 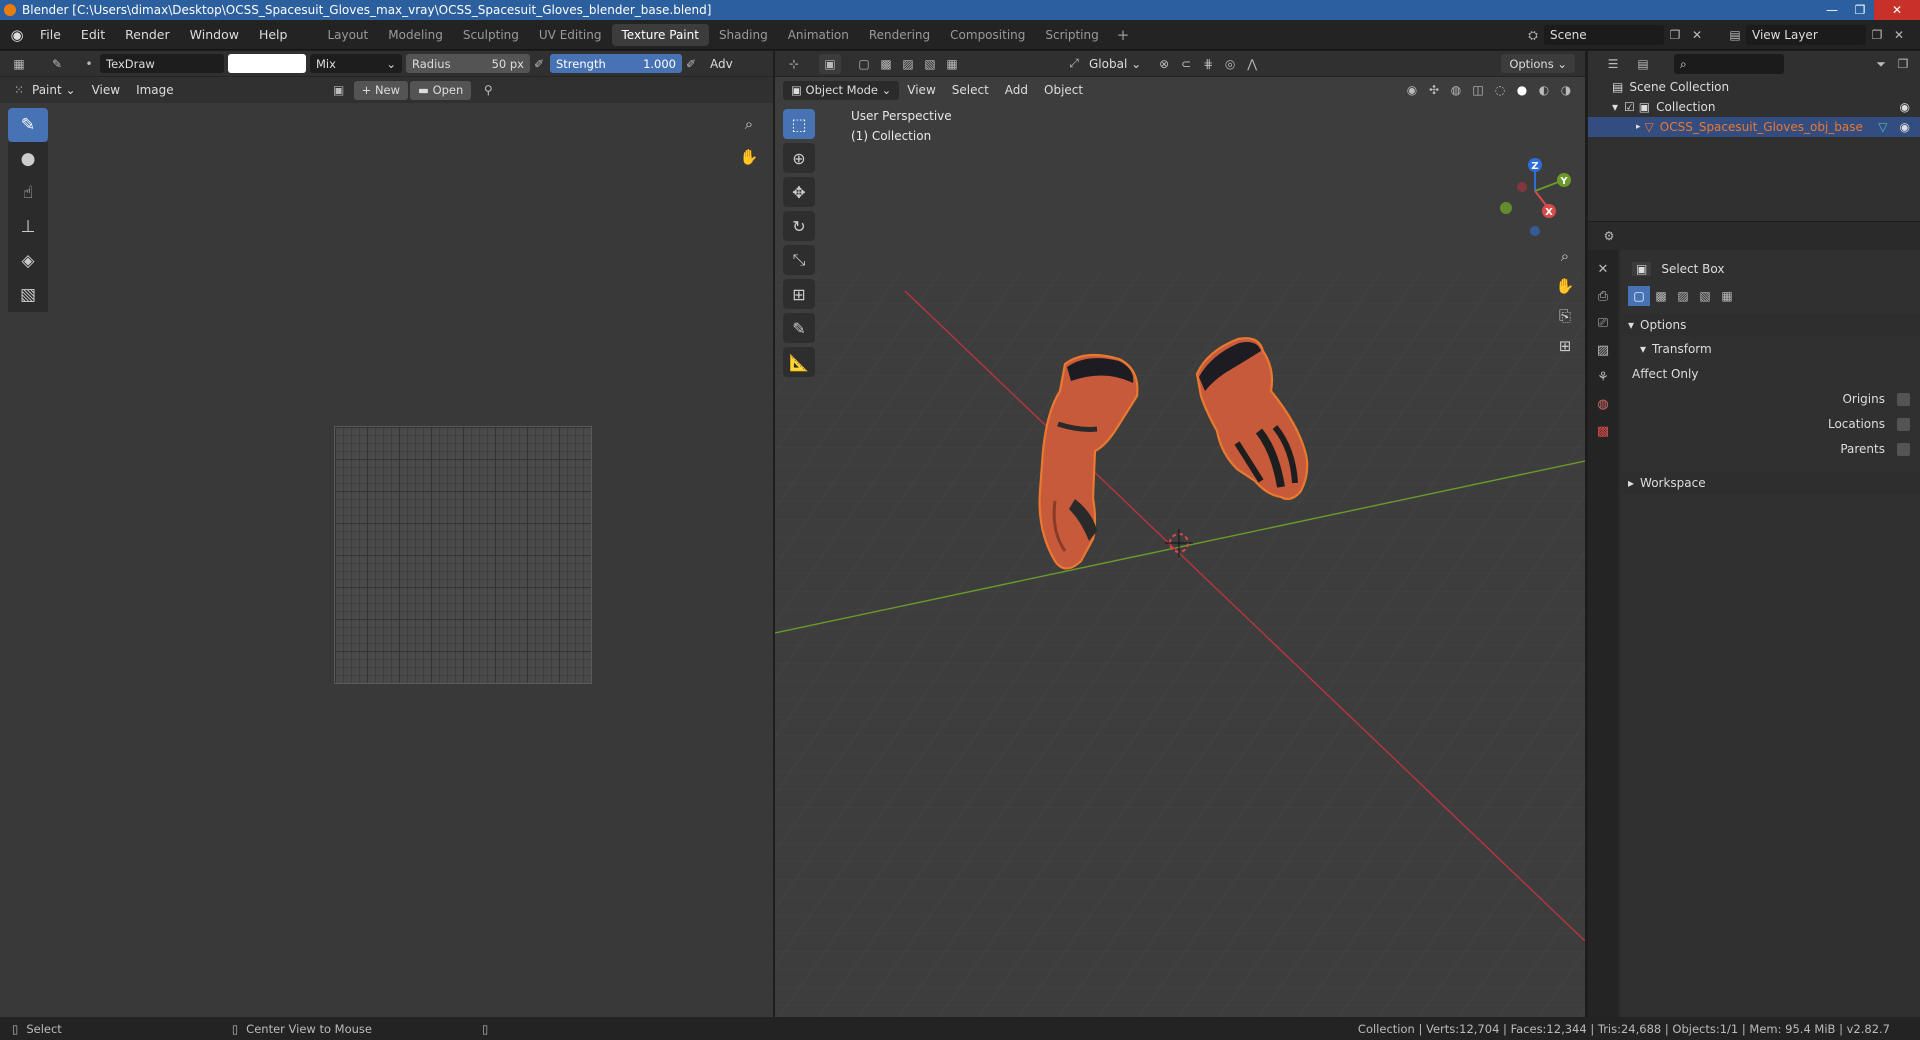 What do you see at coordinates (1905, 107) in the screenshot?
I see `collection-visibility-eye-icon: ◉` at bounding box center [1905, 107].